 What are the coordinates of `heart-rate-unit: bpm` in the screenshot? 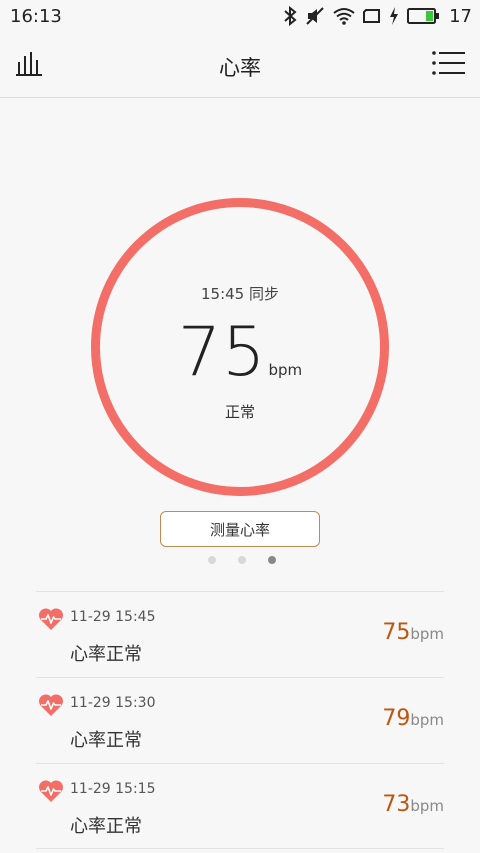 It's located at (285, 370).